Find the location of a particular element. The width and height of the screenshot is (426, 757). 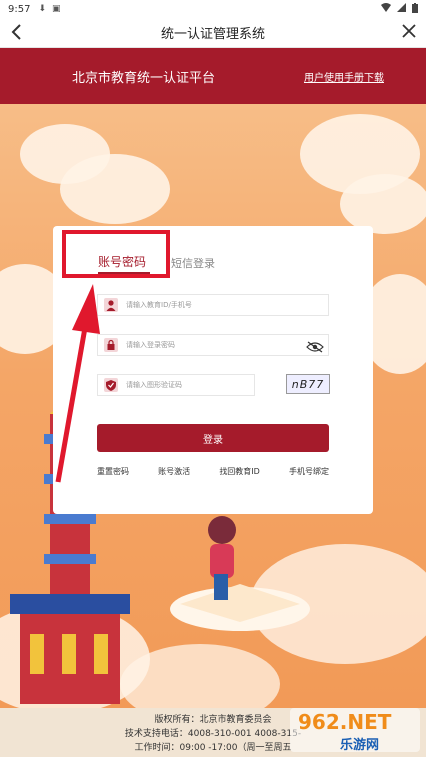

notification-icon: ▣ is located at coordinates (56, 9).